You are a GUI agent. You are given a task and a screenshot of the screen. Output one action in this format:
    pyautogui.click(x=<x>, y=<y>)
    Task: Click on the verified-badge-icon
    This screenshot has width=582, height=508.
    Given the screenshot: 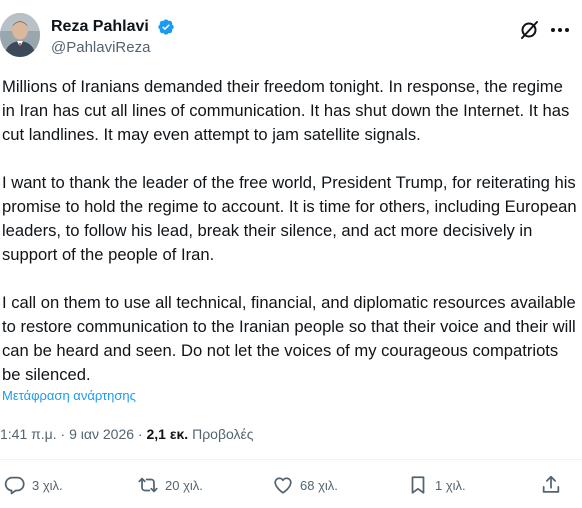 What is the action you would take?
    pyautogui.click(x=166, y=27)
    